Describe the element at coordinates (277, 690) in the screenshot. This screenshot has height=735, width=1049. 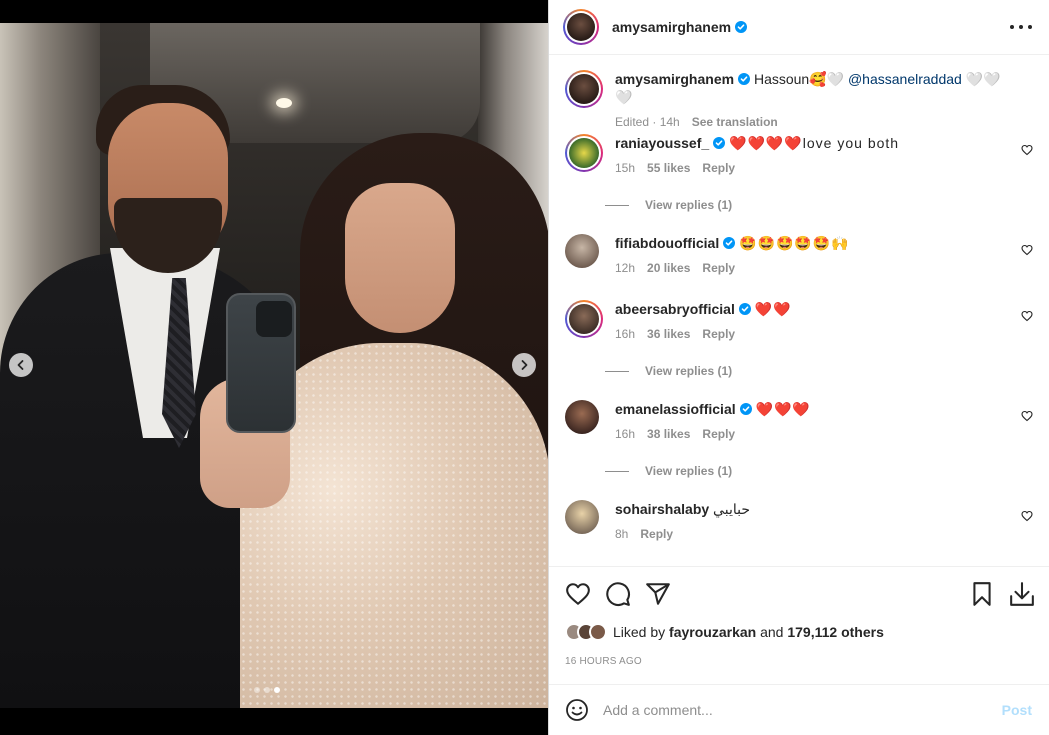
I see `carousel-dot-active` at that location.